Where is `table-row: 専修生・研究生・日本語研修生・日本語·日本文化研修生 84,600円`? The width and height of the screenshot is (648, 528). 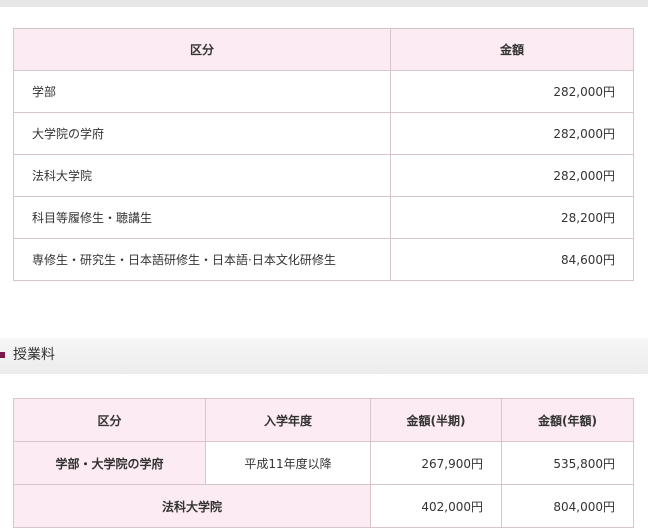 table-row: 専修生・研究生・日本語研修生・日本語·日本文化研修生 84,600円 is located at coordinates (323, 259).